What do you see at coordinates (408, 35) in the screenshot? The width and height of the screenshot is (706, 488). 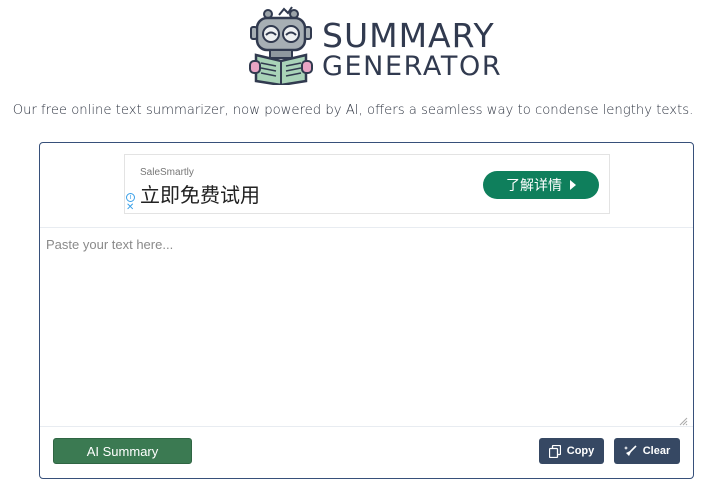 I see `logo-line-1: SUMMARY` at bounding box center [408, 35].